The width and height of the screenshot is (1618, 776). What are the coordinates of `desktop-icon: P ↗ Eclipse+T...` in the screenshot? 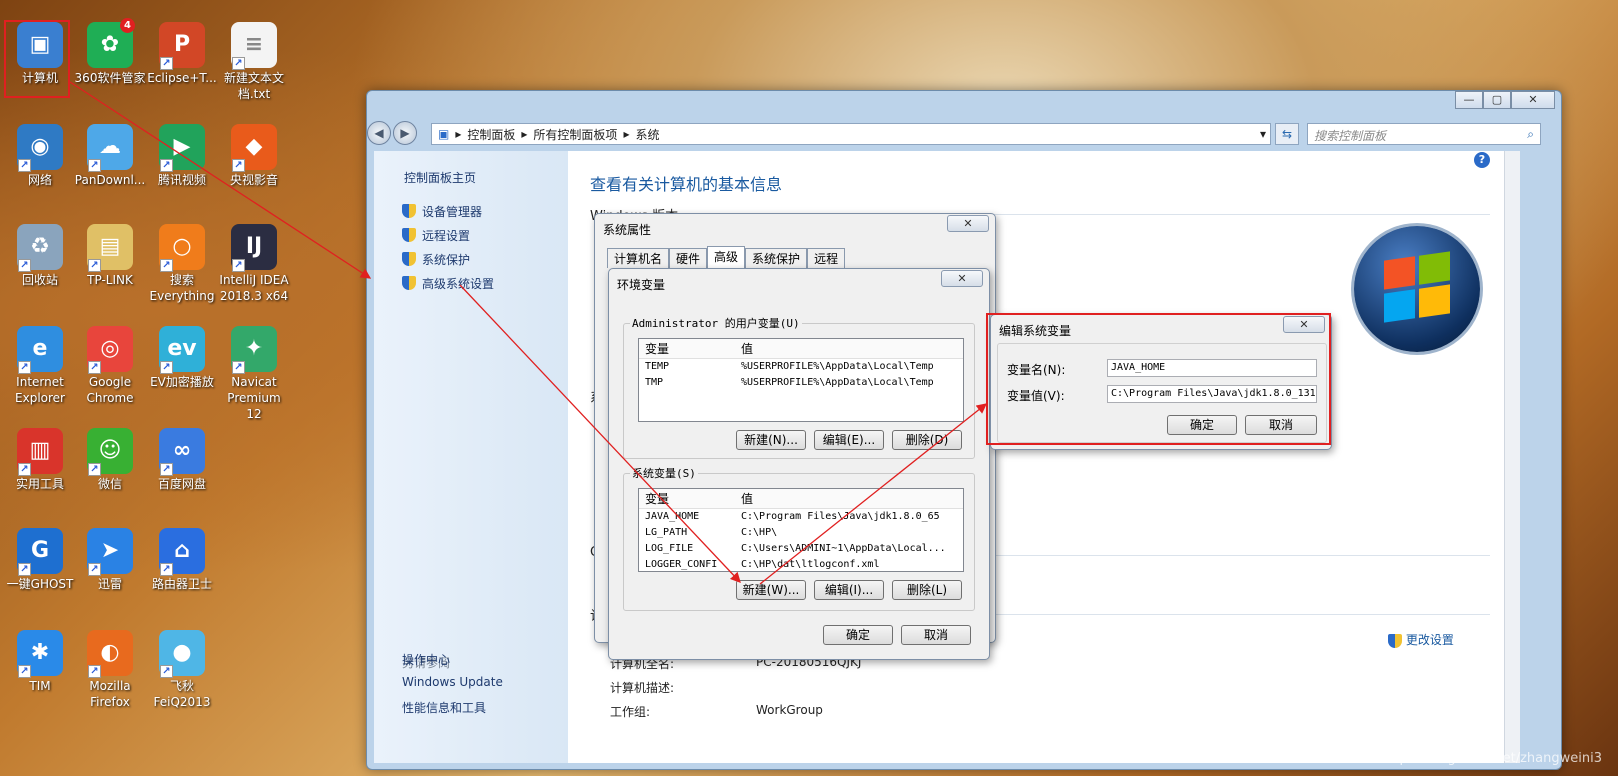 It's located at (182, 54).